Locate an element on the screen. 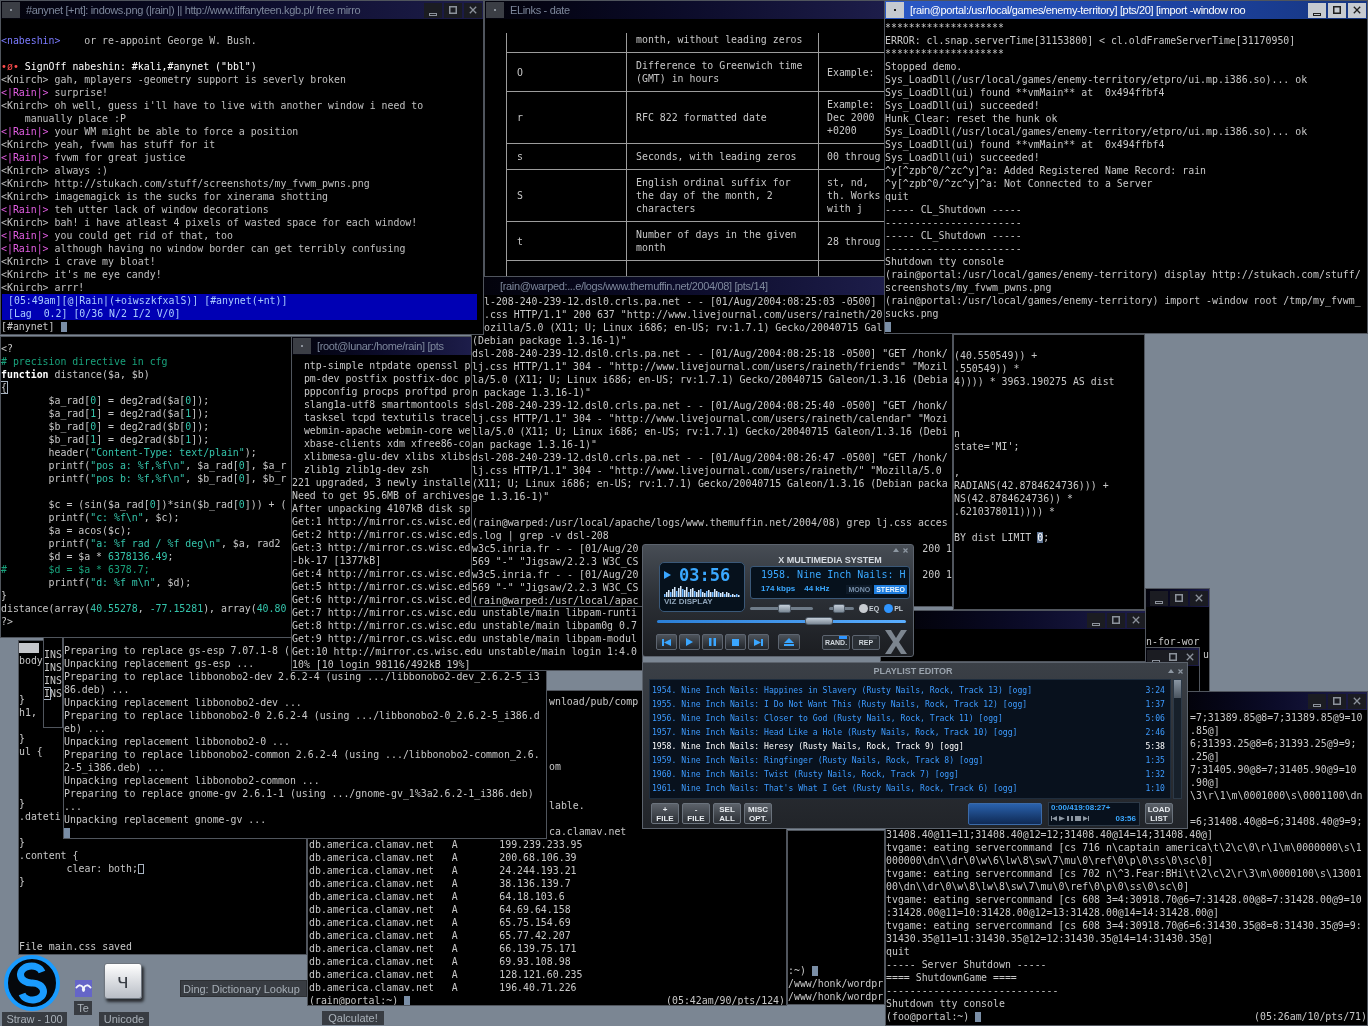 This screenshot has width=1368, height=1026. scrollbar is located at coordinates (1177, 739).